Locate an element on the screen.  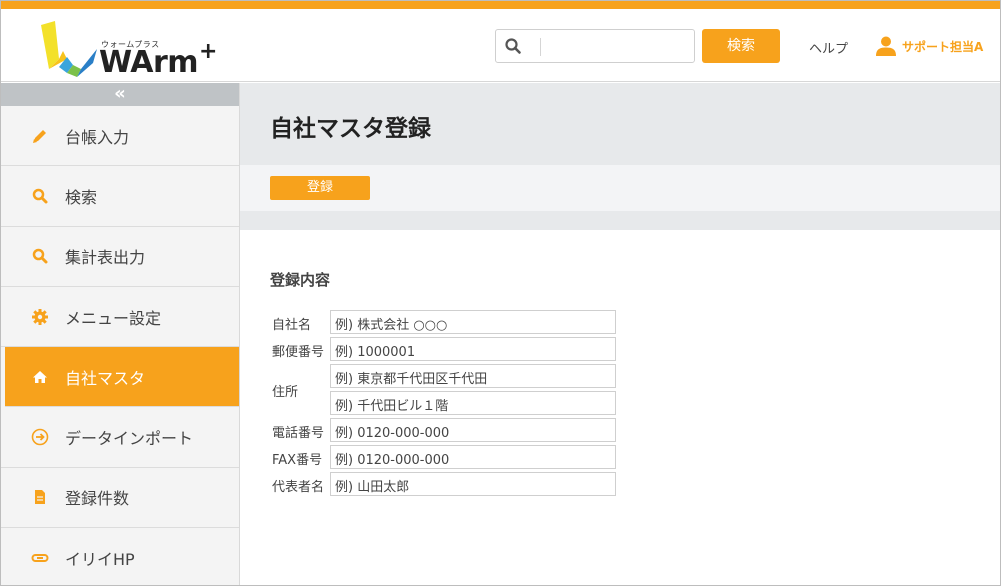
user-menu: サポート担当A is located at coordinates (929, 46).